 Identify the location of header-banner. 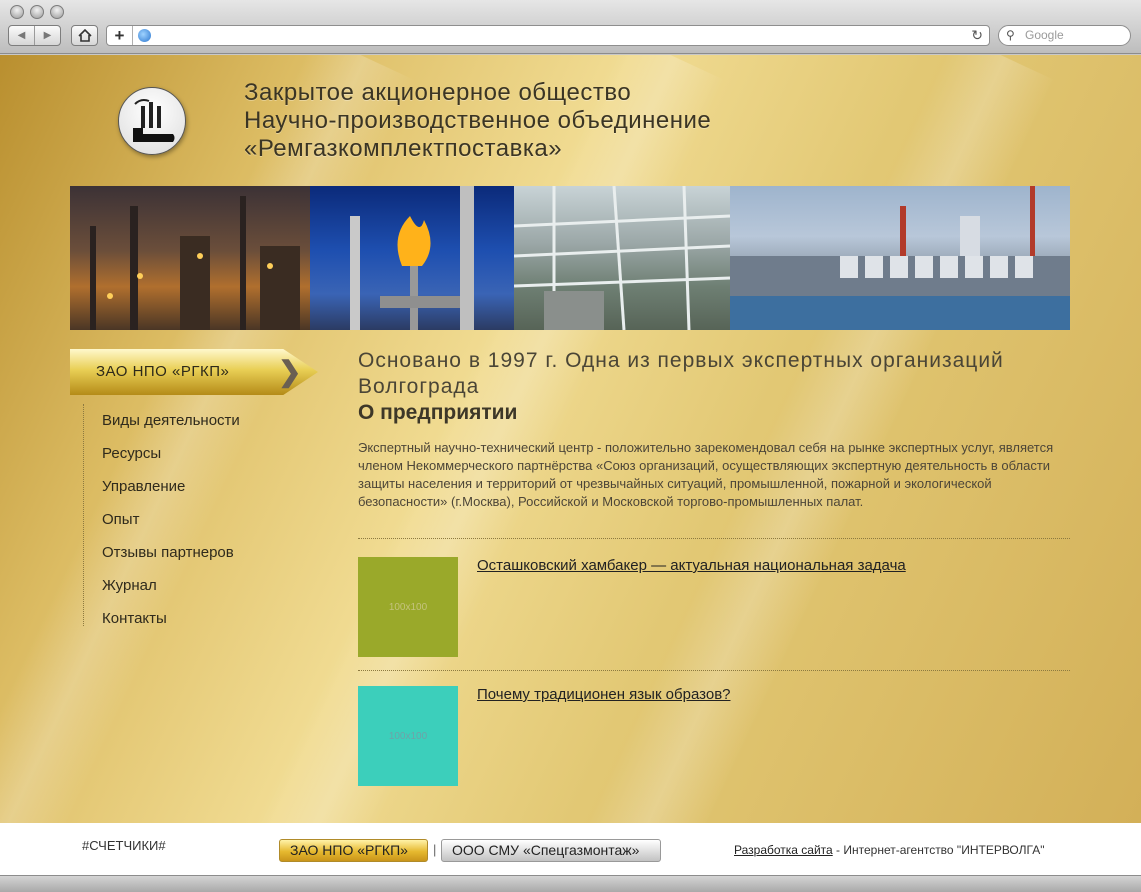
(570, 258).